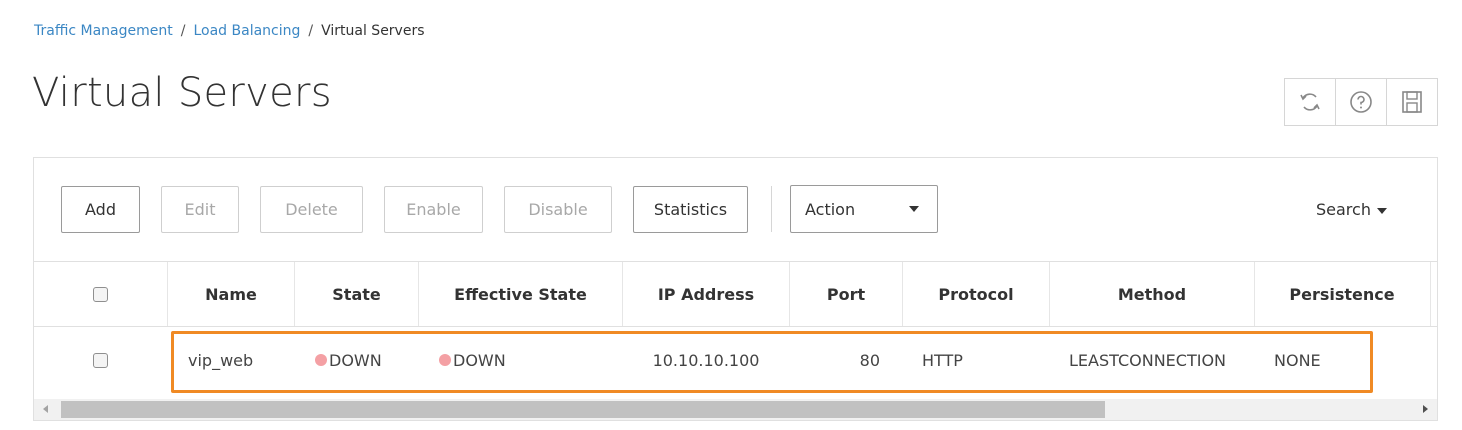 The width and height of the screenshot is (1462, 430). I want to click on cell-method: LEASTCONNECTION, so click(1147, 360).